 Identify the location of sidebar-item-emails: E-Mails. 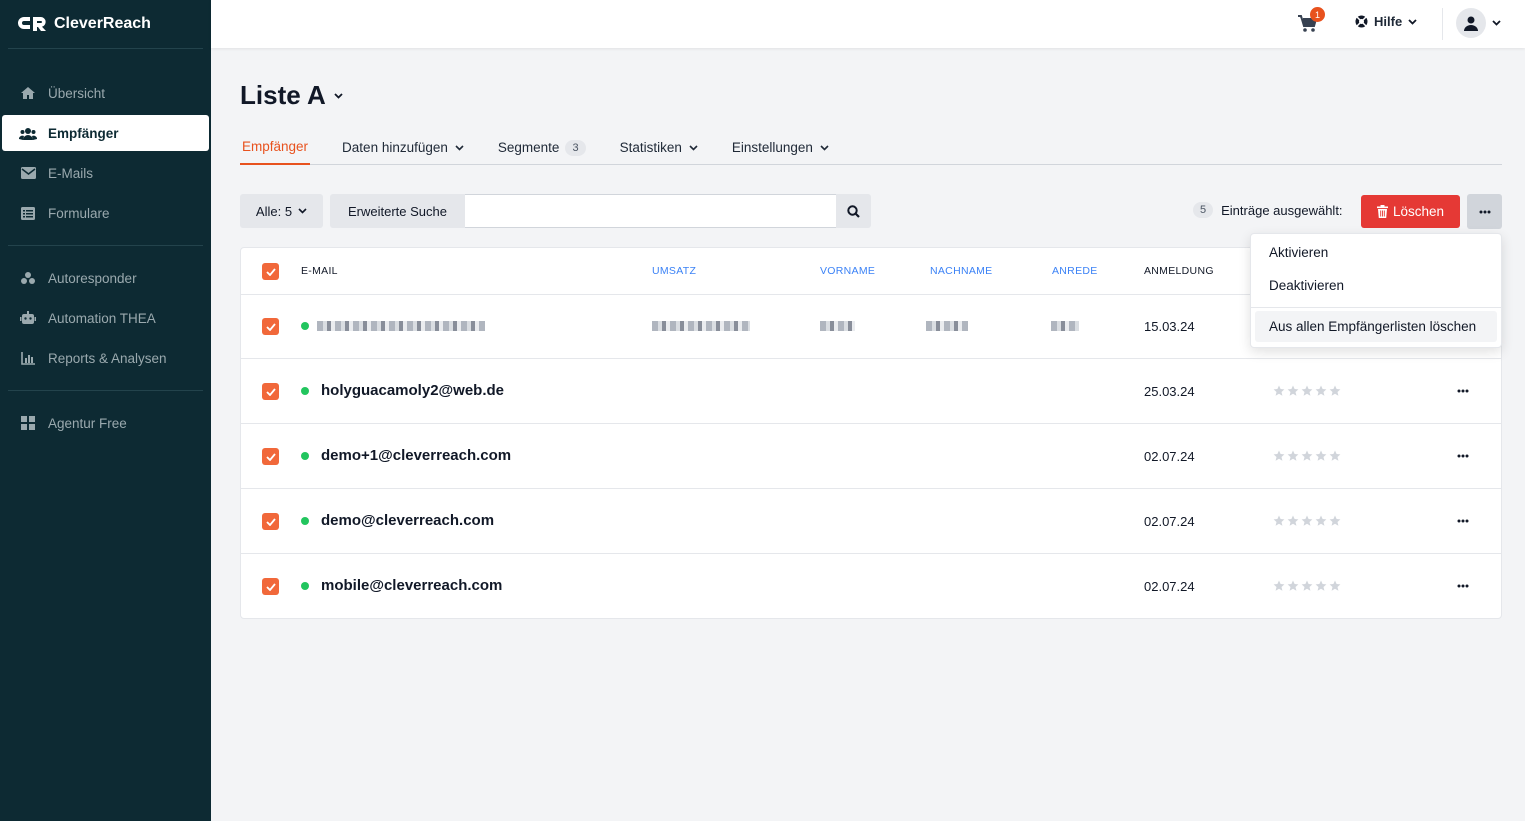
(105, 173).